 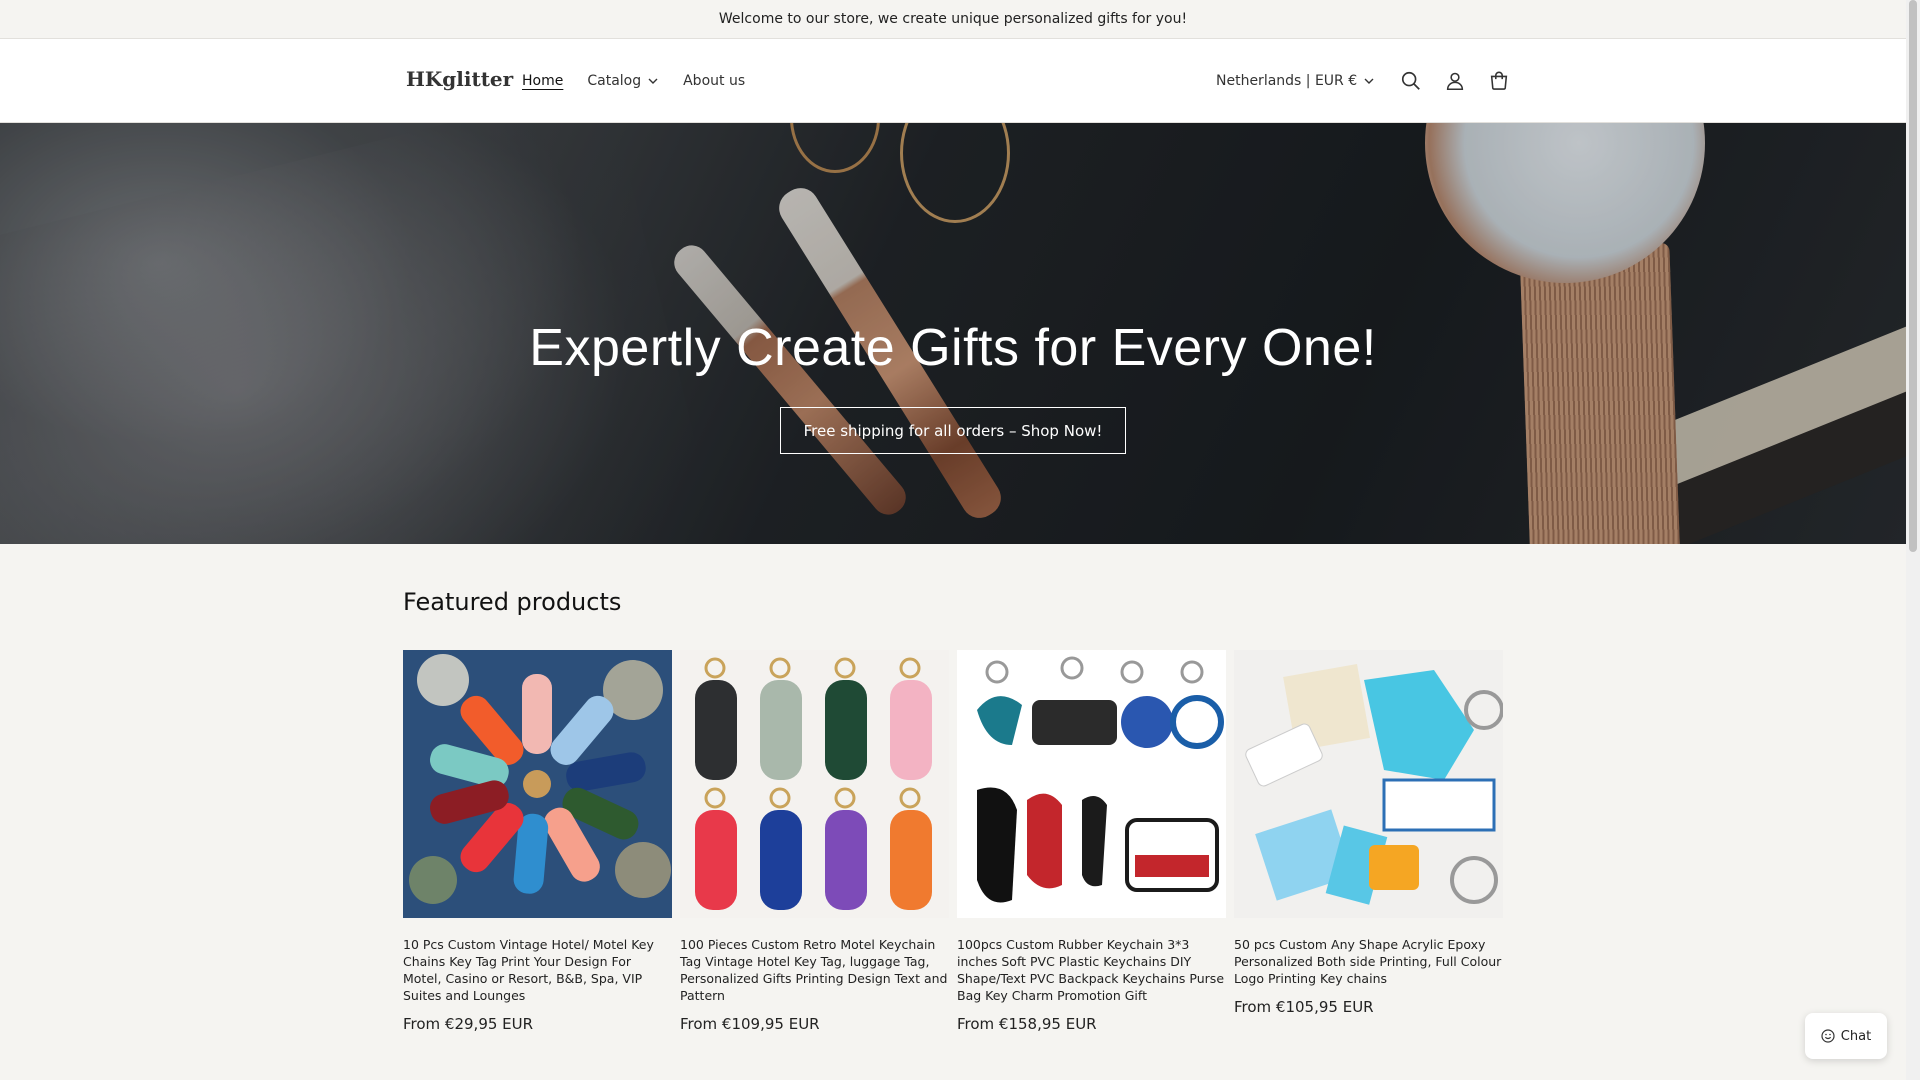 I want to click on account-icon, so click(x=1455, y=81).